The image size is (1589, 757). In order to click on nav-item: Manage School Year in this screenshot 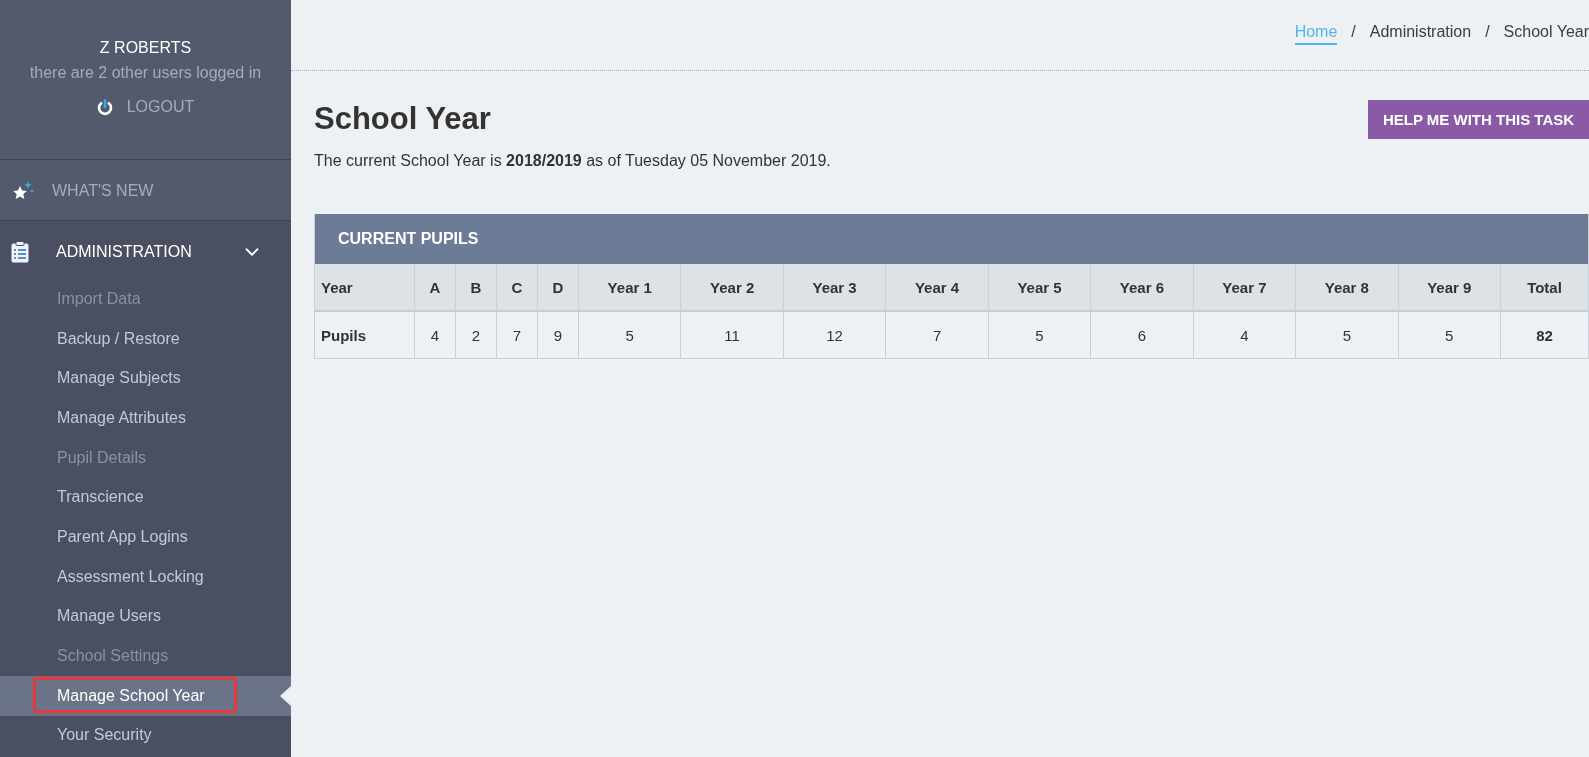, I will do `click(145, 695)`.